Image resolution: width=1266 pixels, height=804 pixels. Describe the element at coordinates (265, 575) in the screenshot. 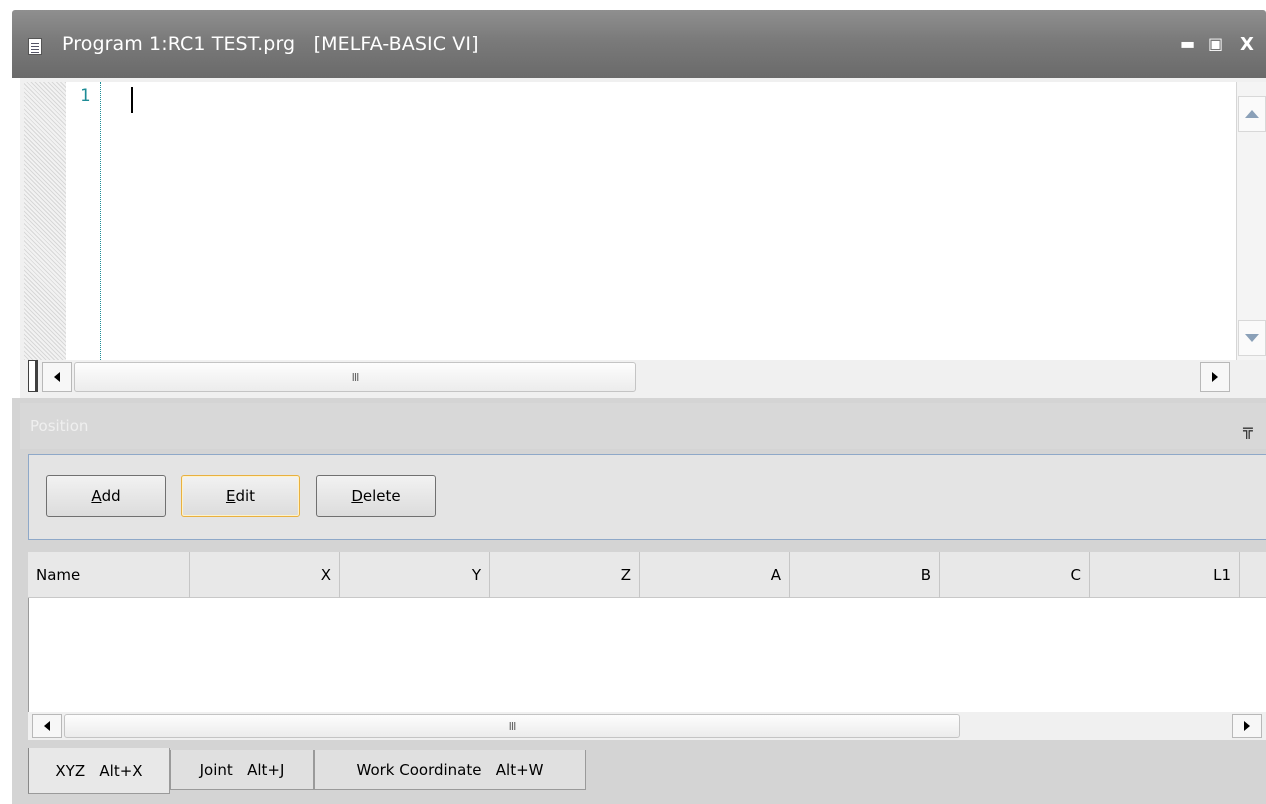

I see `column-header-x: X` at that location.